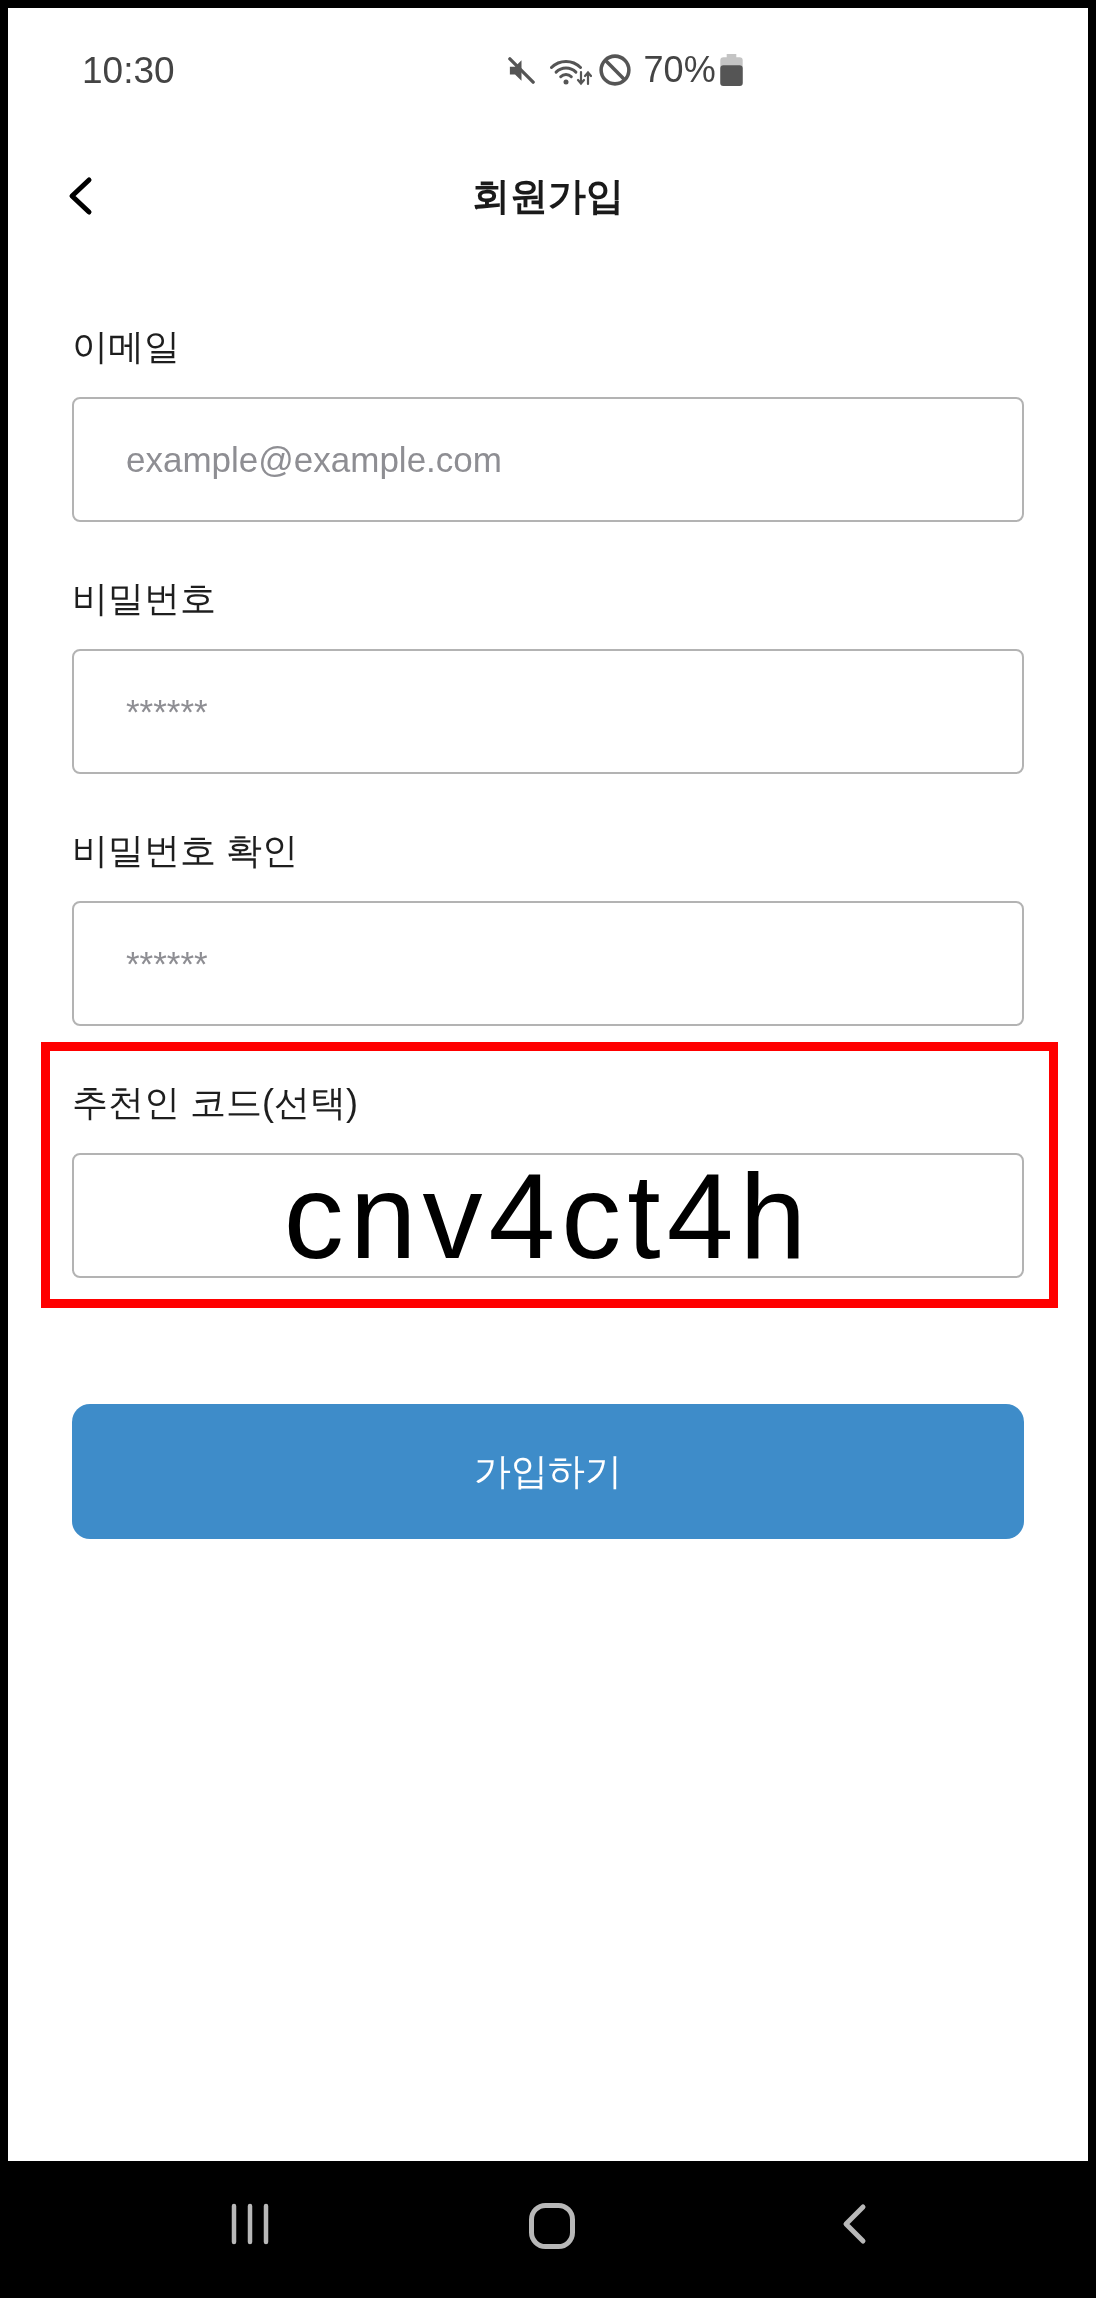 This screenshot has width=1096, height=2298. I want to click on vertical-bars-icon, so click(250, 2224).